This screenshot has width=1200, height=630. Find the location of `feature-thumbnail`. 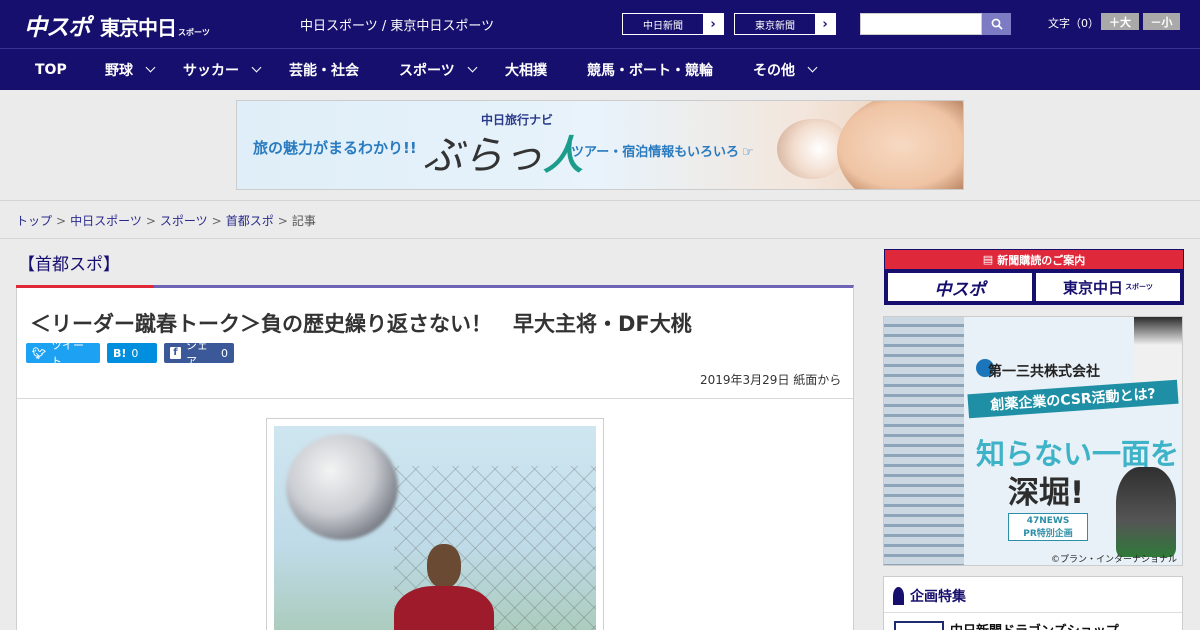

feature-thumbnail is located at coordinates (919, 625).